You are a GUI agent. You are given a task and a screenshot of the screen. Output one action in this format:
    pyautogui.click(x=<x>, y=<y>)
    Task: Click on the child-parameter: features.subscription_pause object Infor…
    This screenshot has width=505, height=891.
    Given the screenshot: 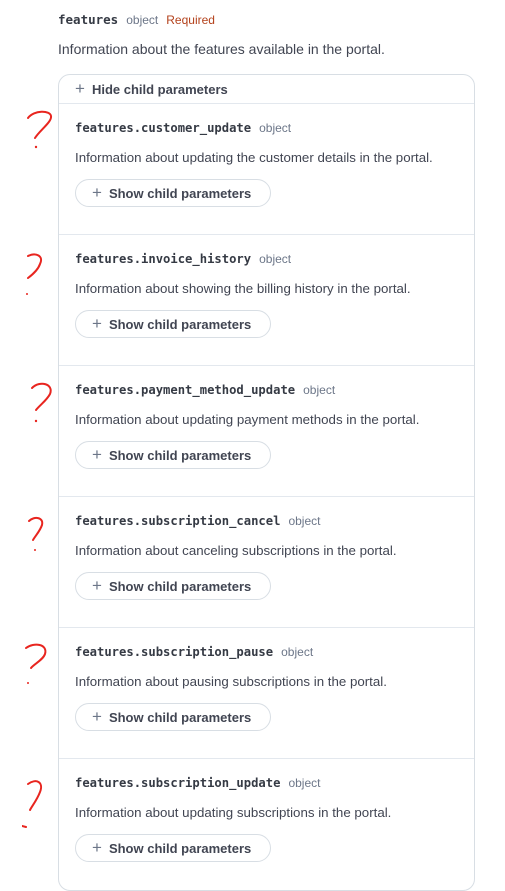 What is the action you would take?
    pyautogui.click(x=266, y=693)
    